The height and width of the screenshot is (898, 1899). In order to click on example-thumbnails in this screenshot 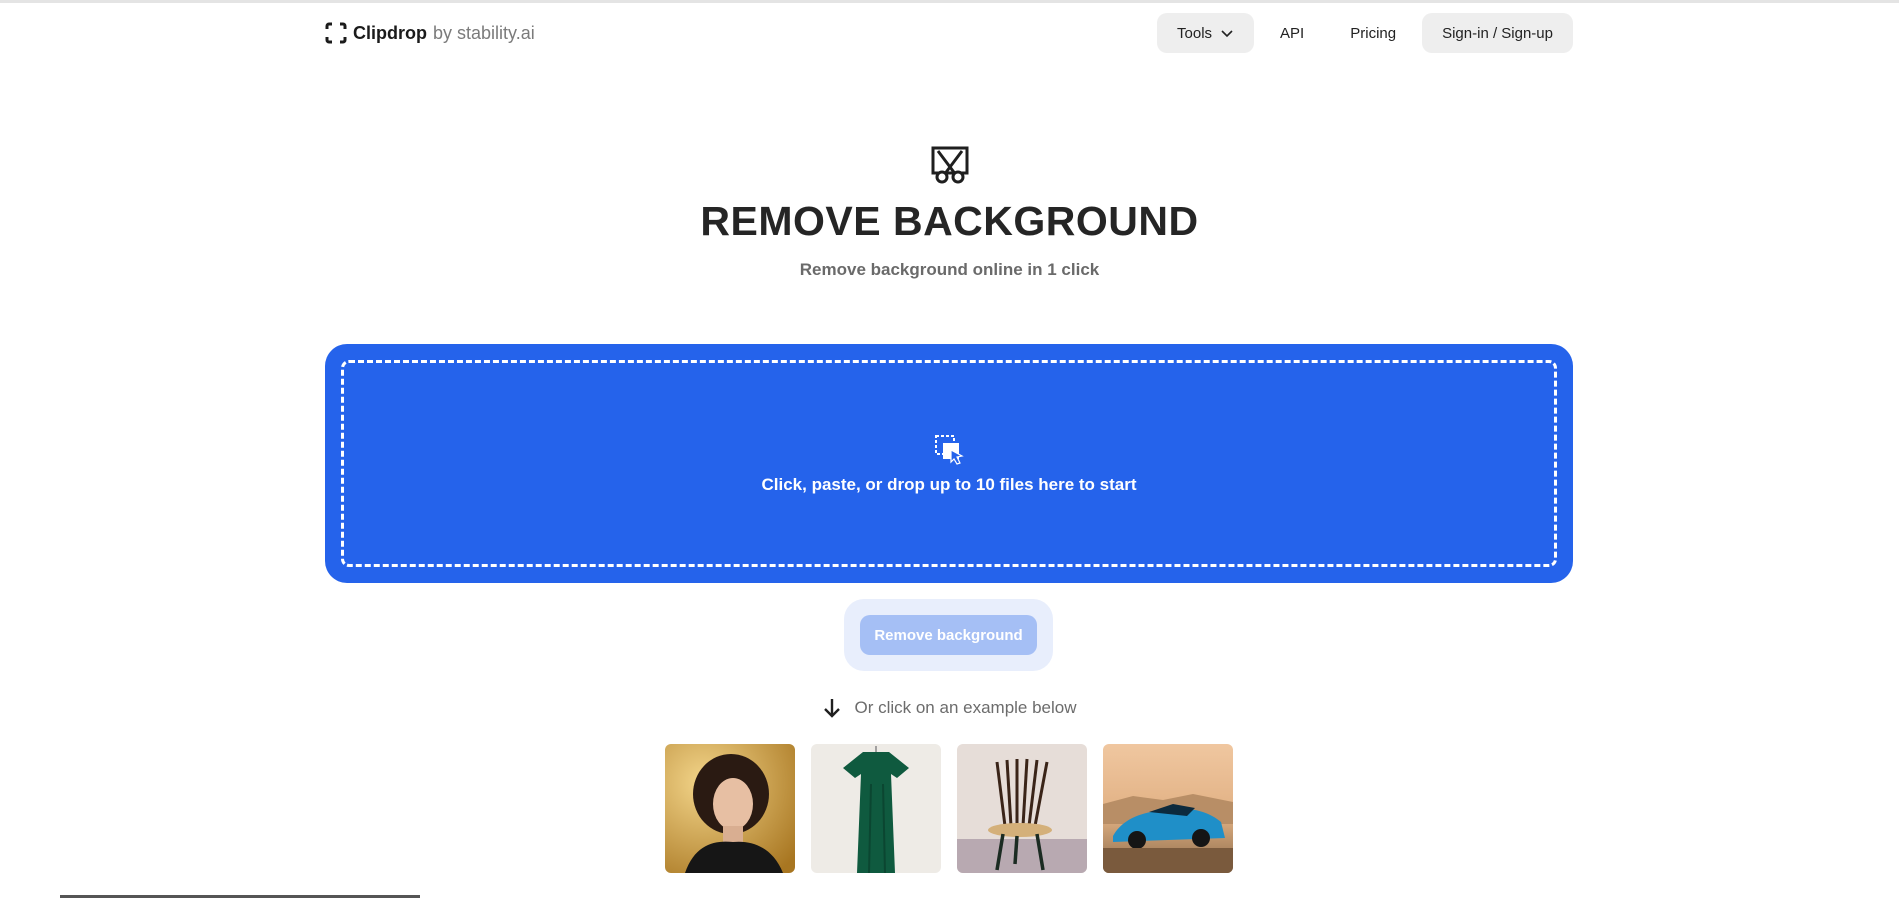, I will do `click(949, 808)`.